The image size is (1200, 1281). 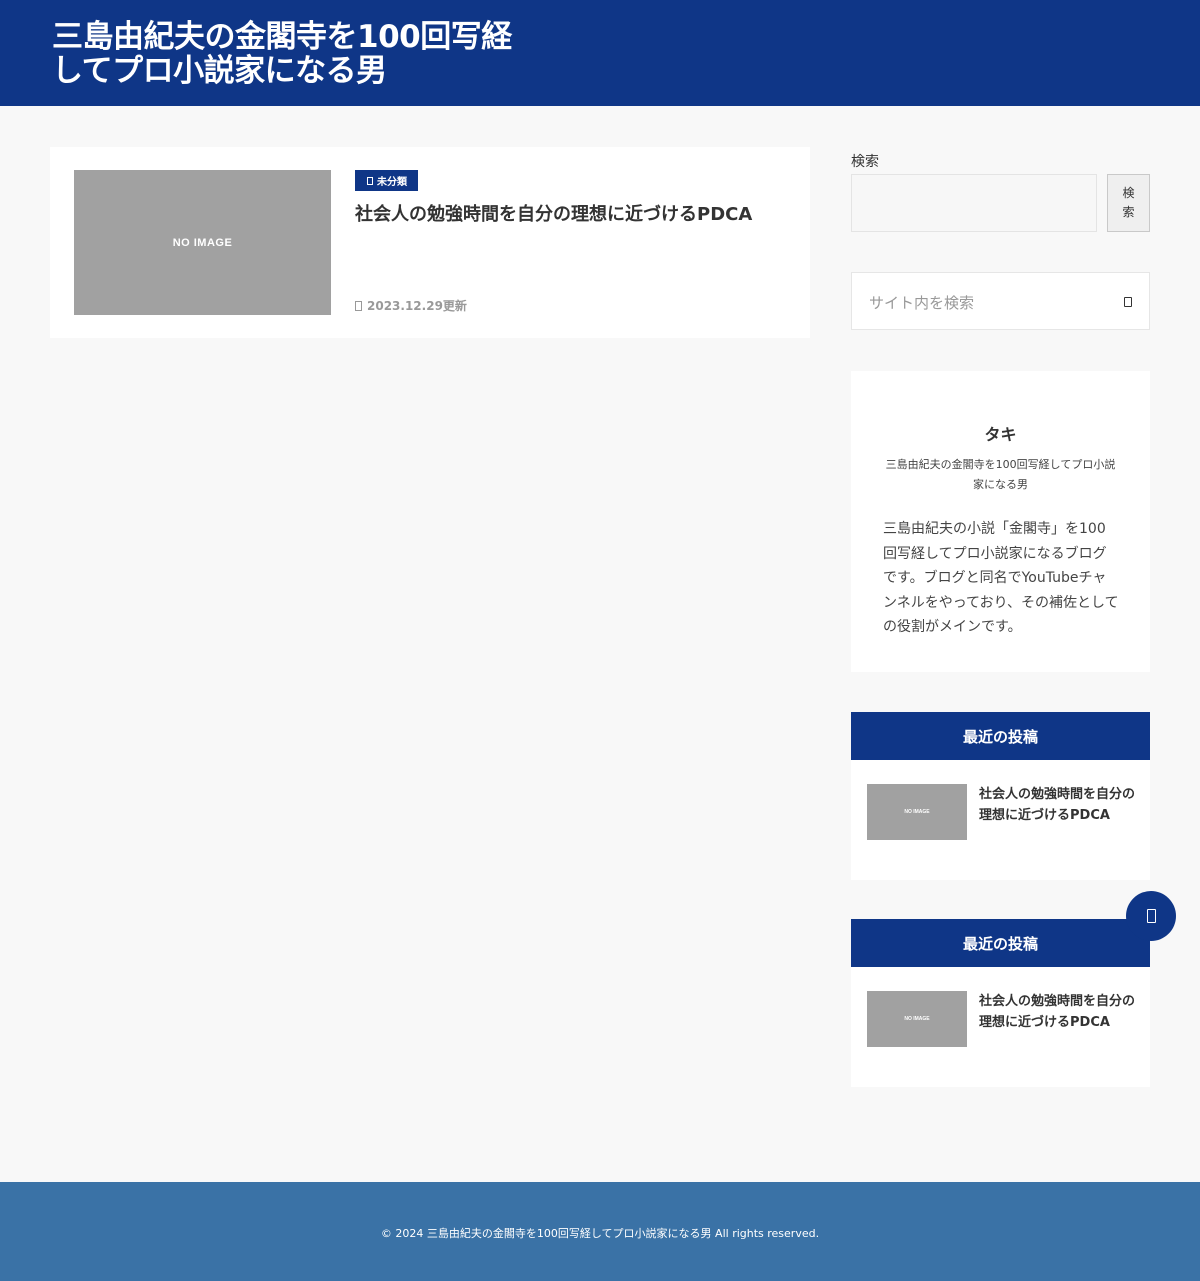 I want to click on scroll-top-icon, so click(x=1151, y=916).